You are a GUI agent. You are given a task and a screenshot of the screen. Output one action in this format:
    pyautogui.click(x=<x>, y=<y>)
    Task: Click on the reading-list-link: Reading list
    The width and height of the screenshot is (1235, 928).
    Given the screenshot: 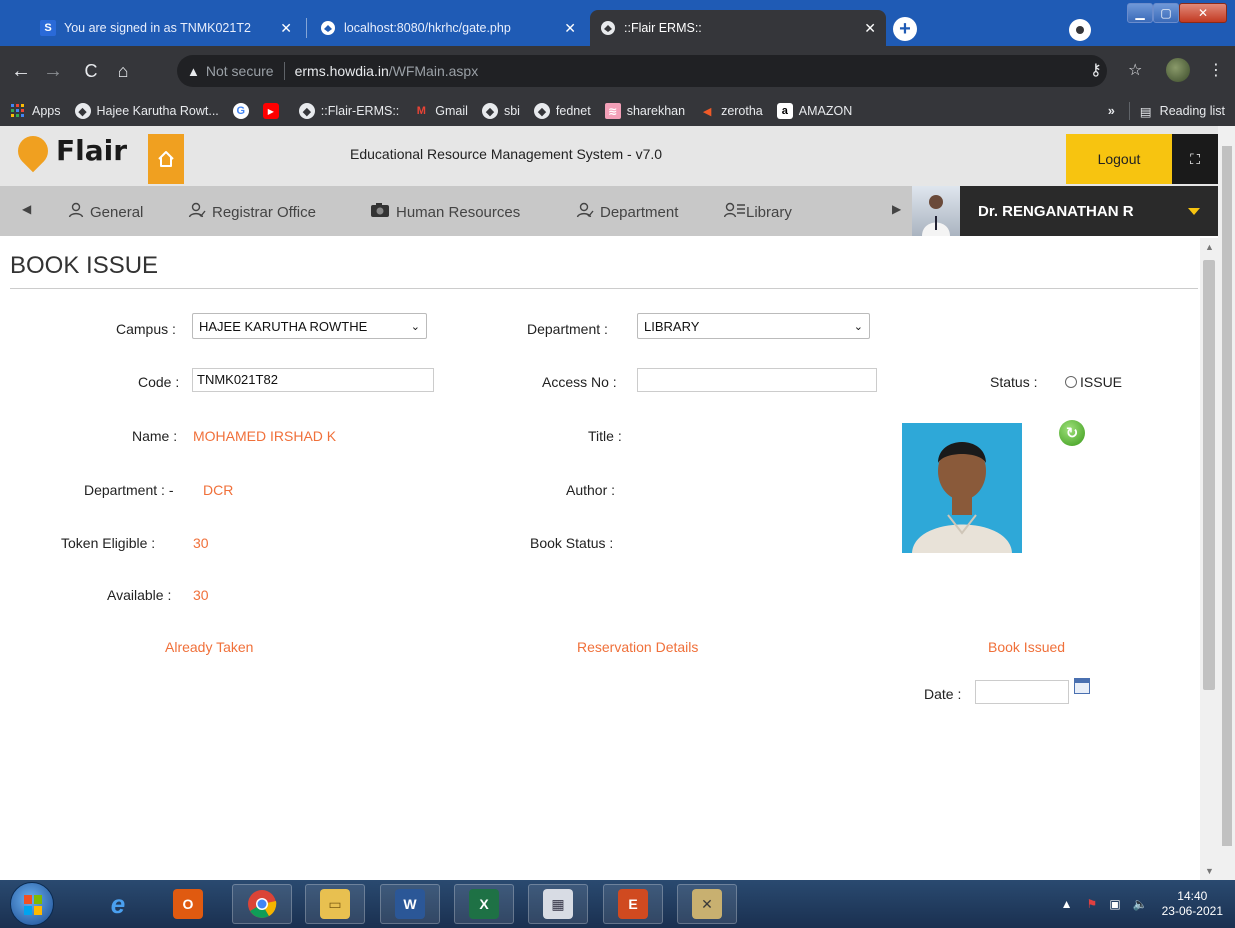 What is the action you would take?
    pyautogui.click(x=1192, y=111)
    